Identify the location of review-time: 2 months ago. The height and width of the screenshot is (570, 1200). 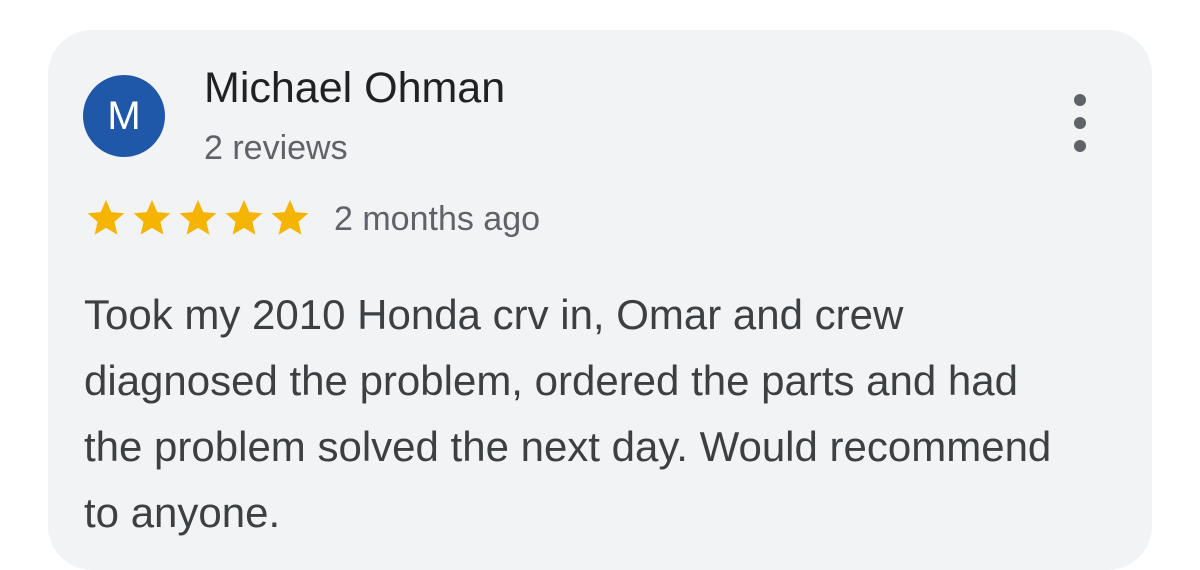
(437, 219).